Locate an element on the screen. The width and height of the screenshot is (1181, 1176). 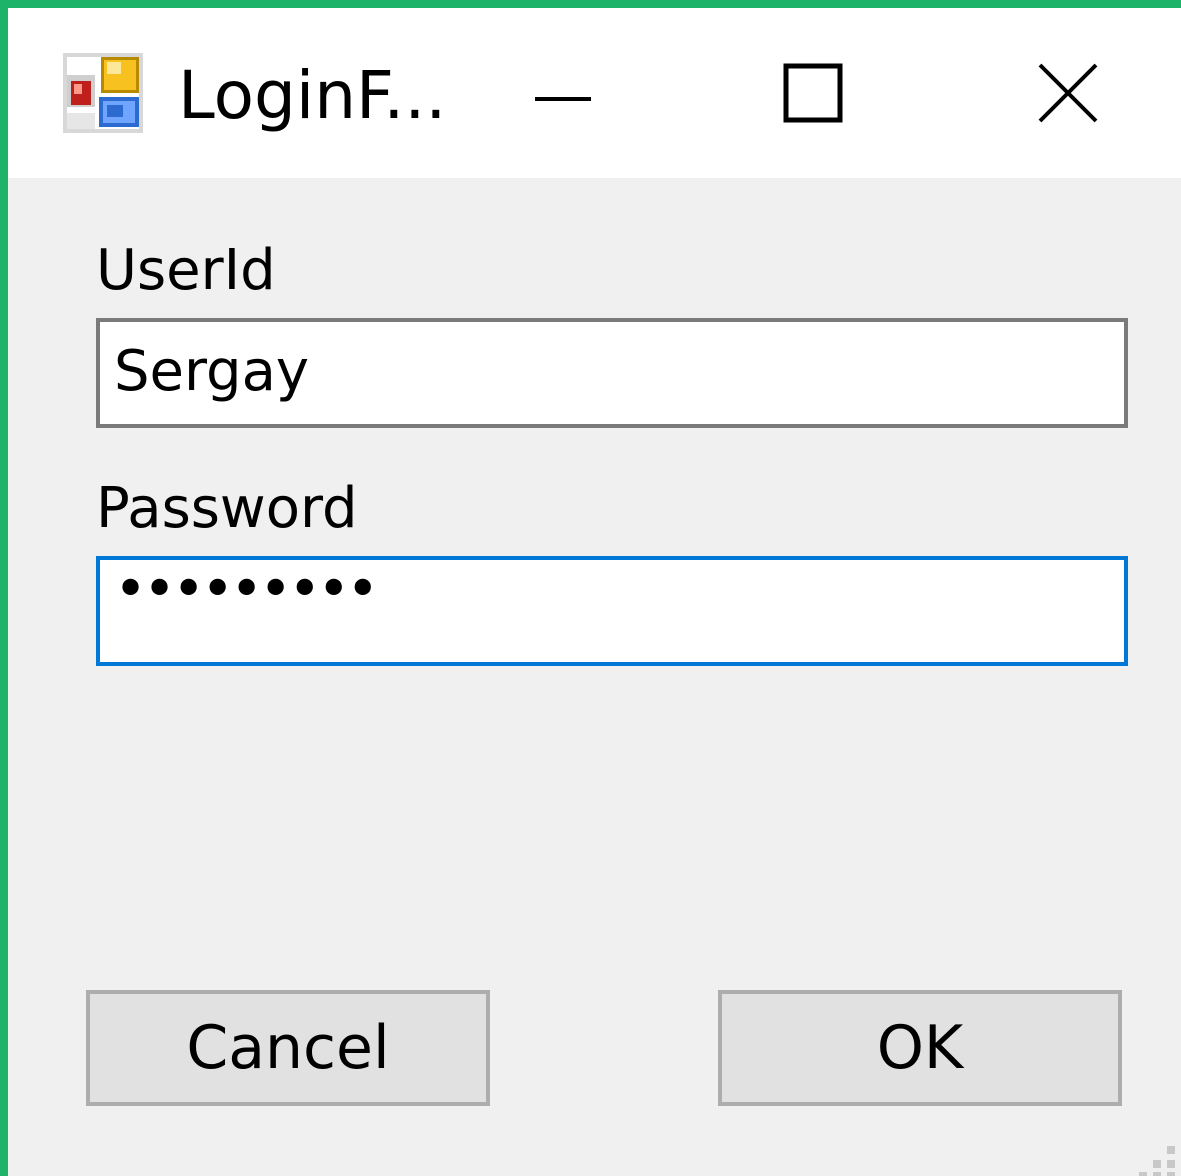
minimize-button is located at coordinates (563, 93).